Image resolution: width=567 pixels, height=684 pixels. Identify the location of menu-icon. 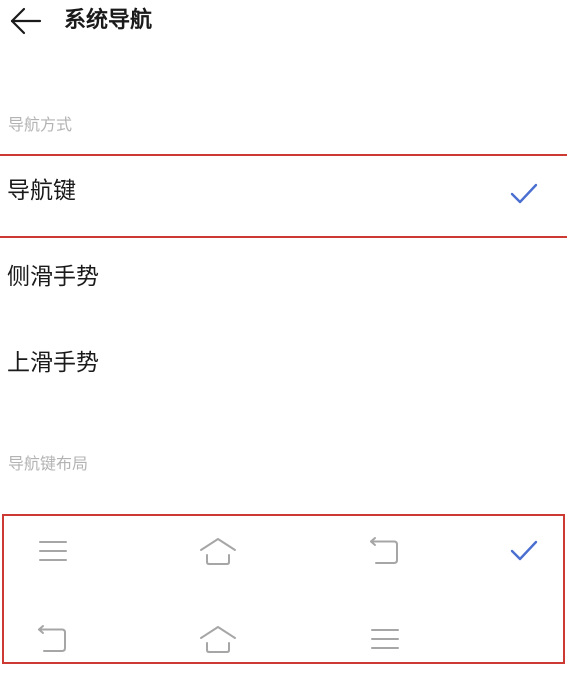
(53, 551).